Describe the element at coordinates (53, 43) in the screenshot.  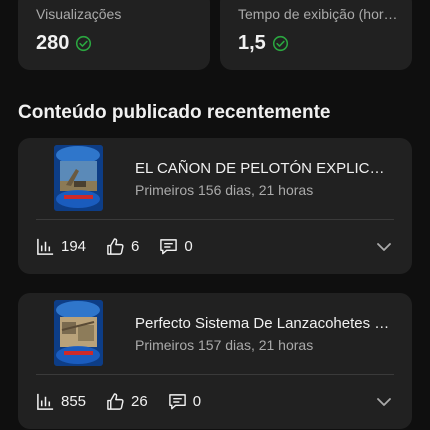
I see `views-value: 280` at that location.